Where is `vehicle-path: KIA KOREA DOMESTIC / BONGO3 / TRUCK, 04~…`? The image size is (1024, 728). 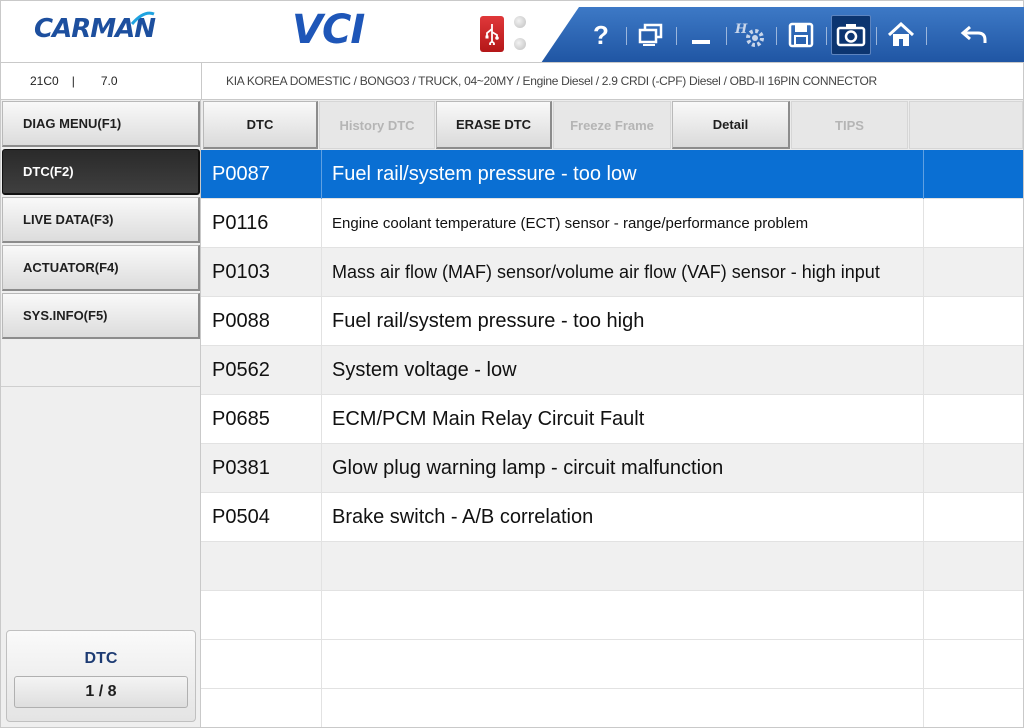 vehicle-path: KIA KOREA DOMESTIC / BONGO3 / TRUCK, 04~… is located at coordinates (551, 81).